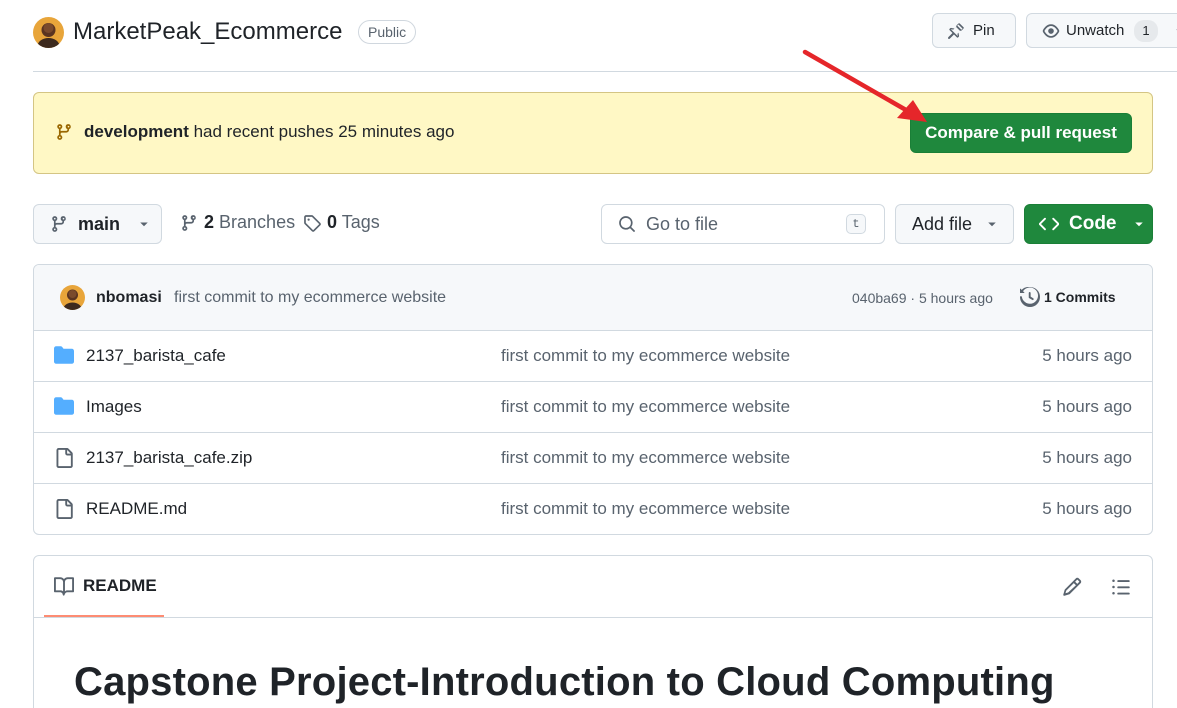 Image resolution: width=1177 pixels, height=708 pixels. I want to click on banner-text: had recent pushes 25 minutes ago, so click(324, 131).